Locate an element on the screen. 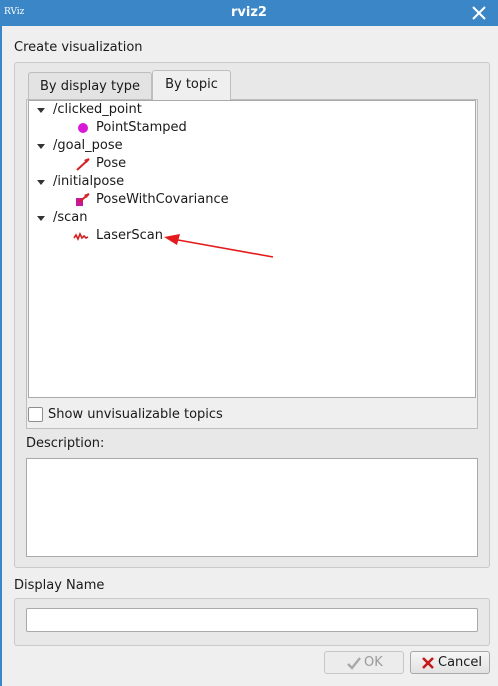 Image resolution: width=498 pixels, height=686 pixels. tree-topic-goal-pose: /goal_pose is located at coordinates (88, 146).